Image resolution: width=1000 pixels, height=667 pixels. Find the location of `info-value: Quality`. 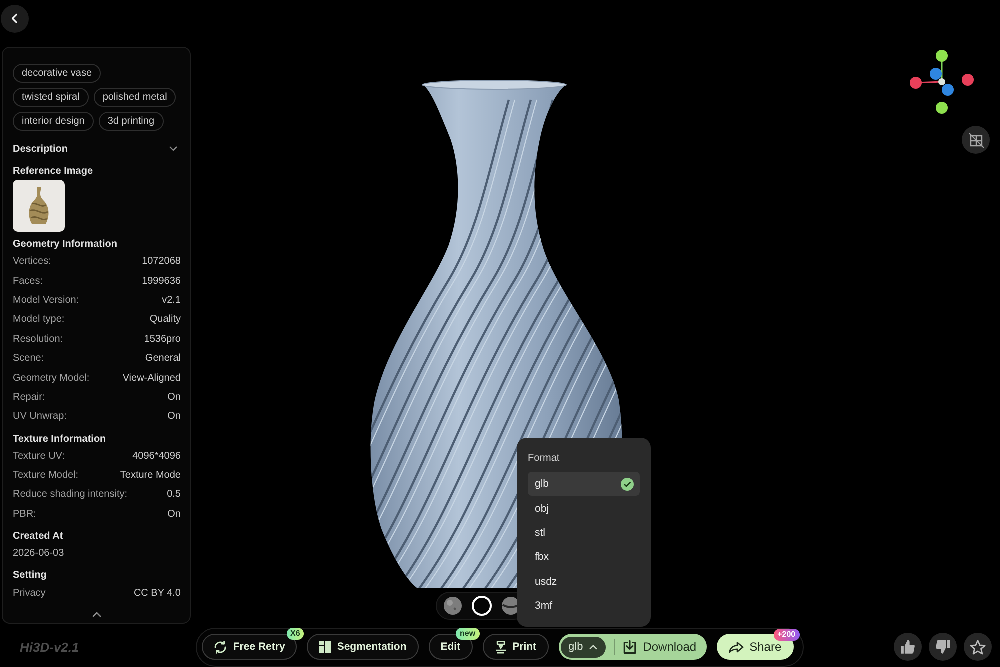

info-value: Quality is located at coordinates (165, 320).